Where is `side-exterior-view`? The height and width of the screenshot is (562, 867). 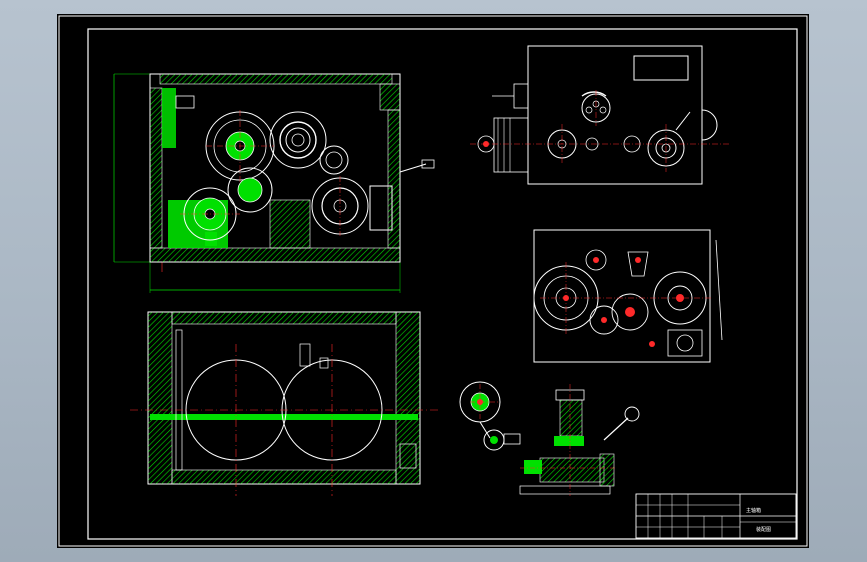
side-exterior-view is located at coordinates (600, 115).